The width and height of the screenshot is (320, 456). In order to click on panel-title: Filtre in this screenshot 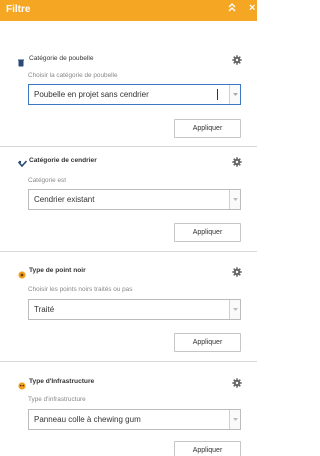, I will do `click(18, 9)`.